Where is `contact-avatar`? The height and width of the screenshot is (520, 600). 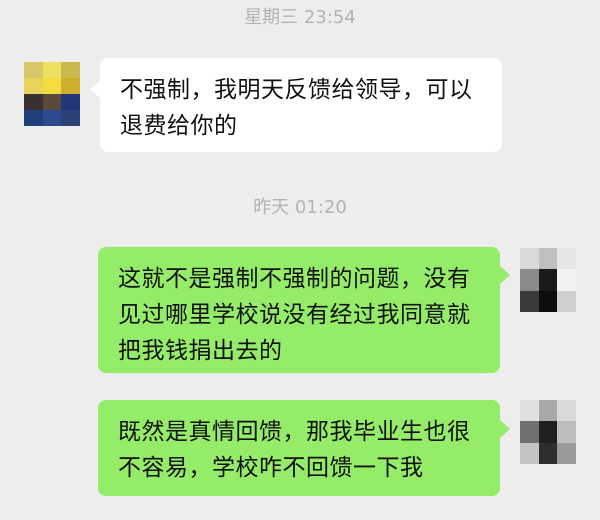 contact-avatar is located at coordinates (52, 94).